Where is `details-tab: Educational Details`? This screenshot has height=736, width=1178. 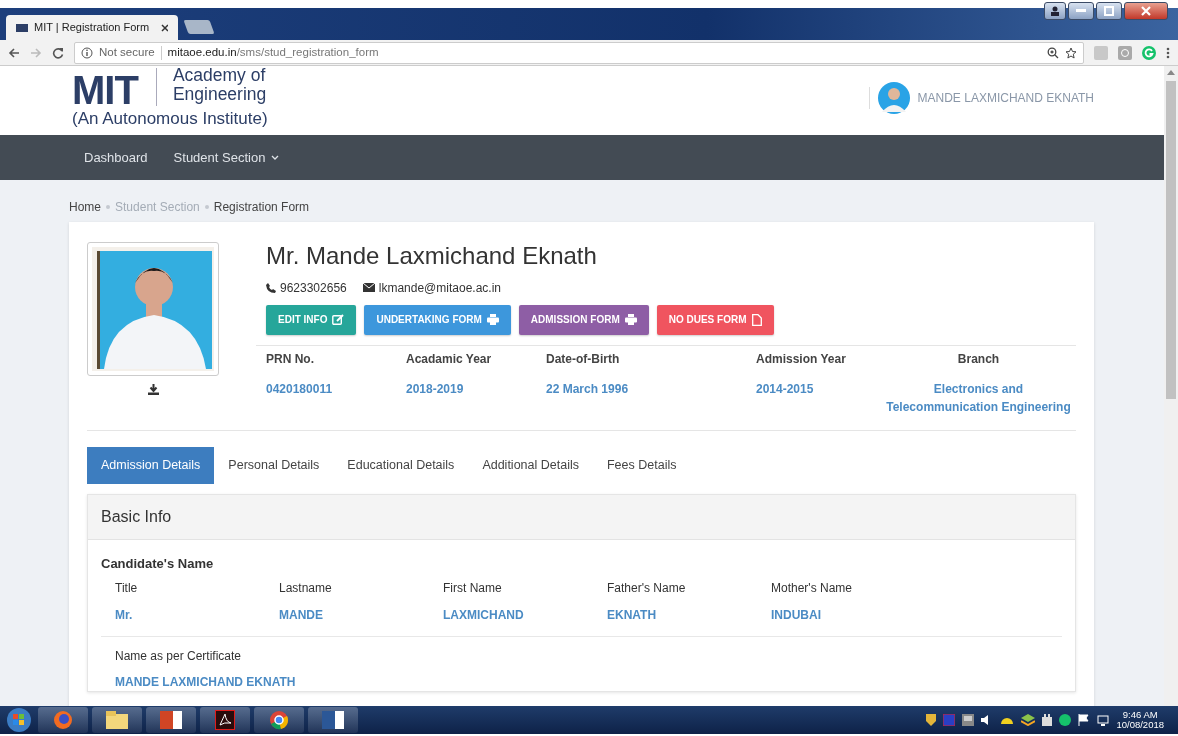
details-tab: Educational Details is located at coordinates (401, 465).